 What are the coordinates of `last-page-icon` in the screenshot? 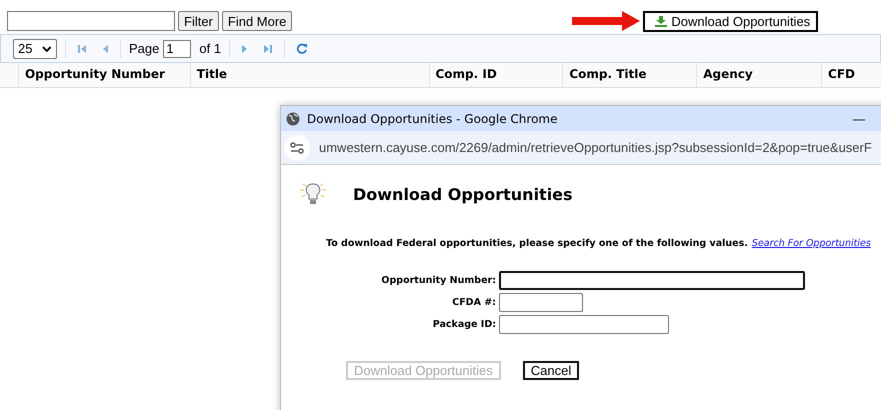 It's located at (268, 49).